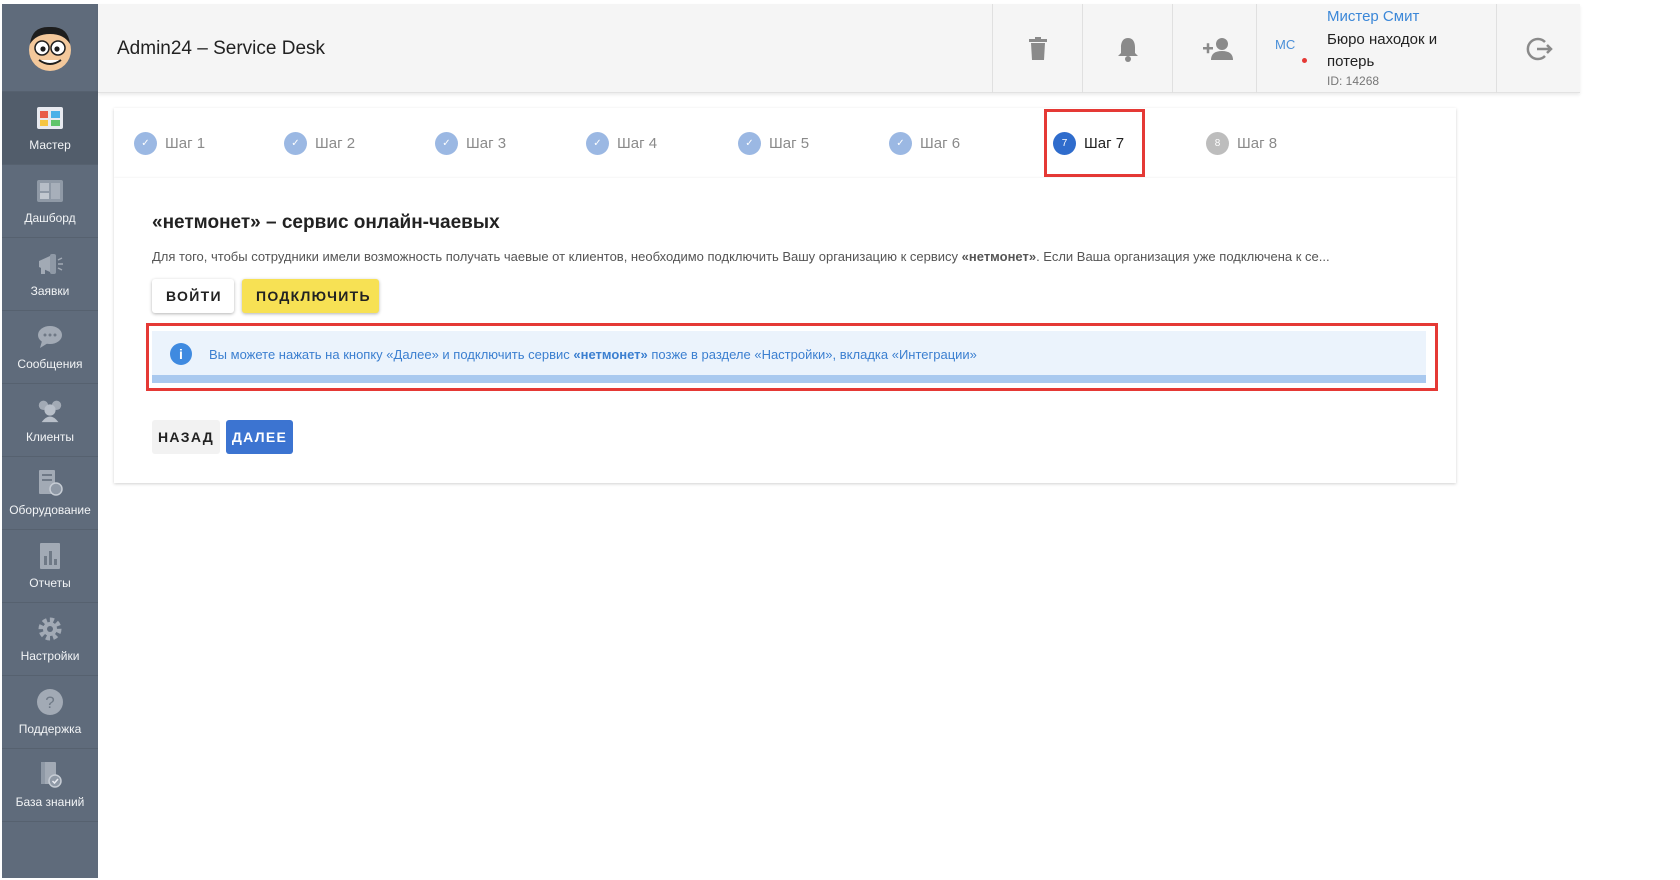  I want to click on card-title: «нетмонет» – сервис онлайн-чаевых, so click(326, 222).